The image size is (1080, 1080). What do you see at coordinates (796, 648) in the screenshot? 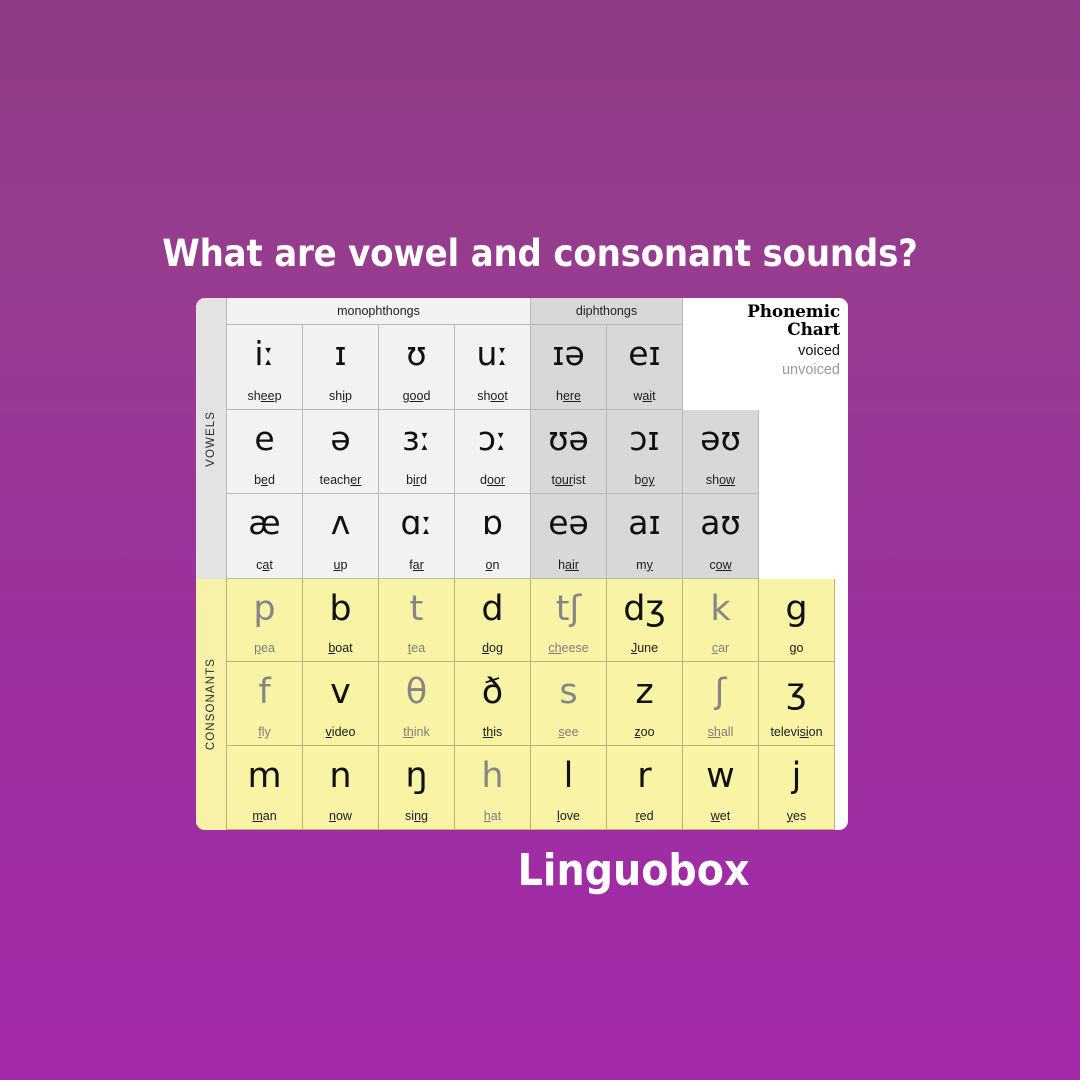
I see `example-word: go` at bounding box center [796, 648].